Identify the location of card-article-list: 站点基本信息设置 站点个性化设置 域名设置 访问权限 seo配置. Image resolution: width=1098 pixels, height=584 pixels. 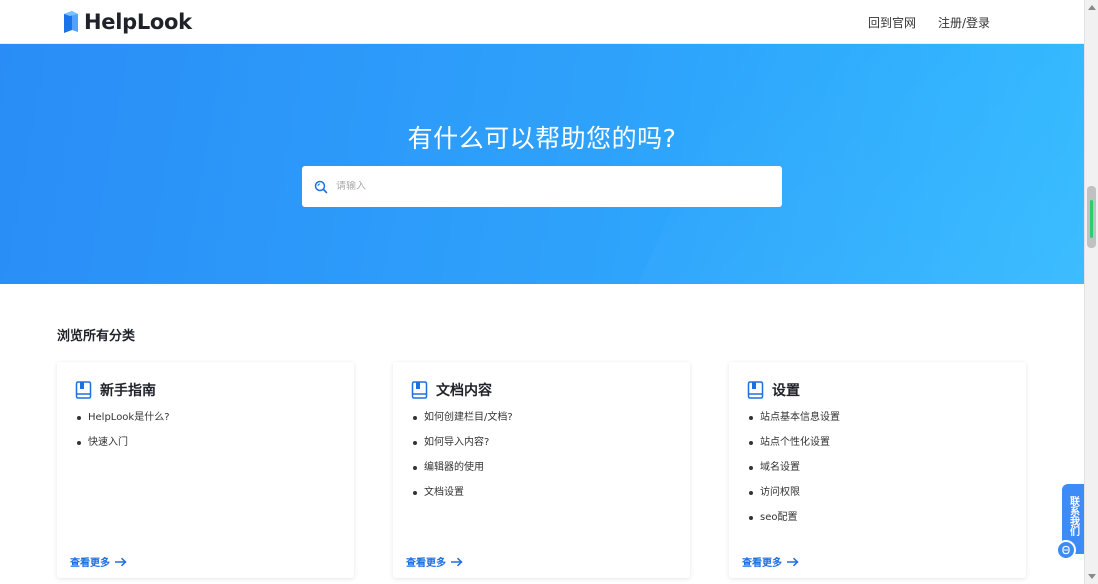
(794, 472).